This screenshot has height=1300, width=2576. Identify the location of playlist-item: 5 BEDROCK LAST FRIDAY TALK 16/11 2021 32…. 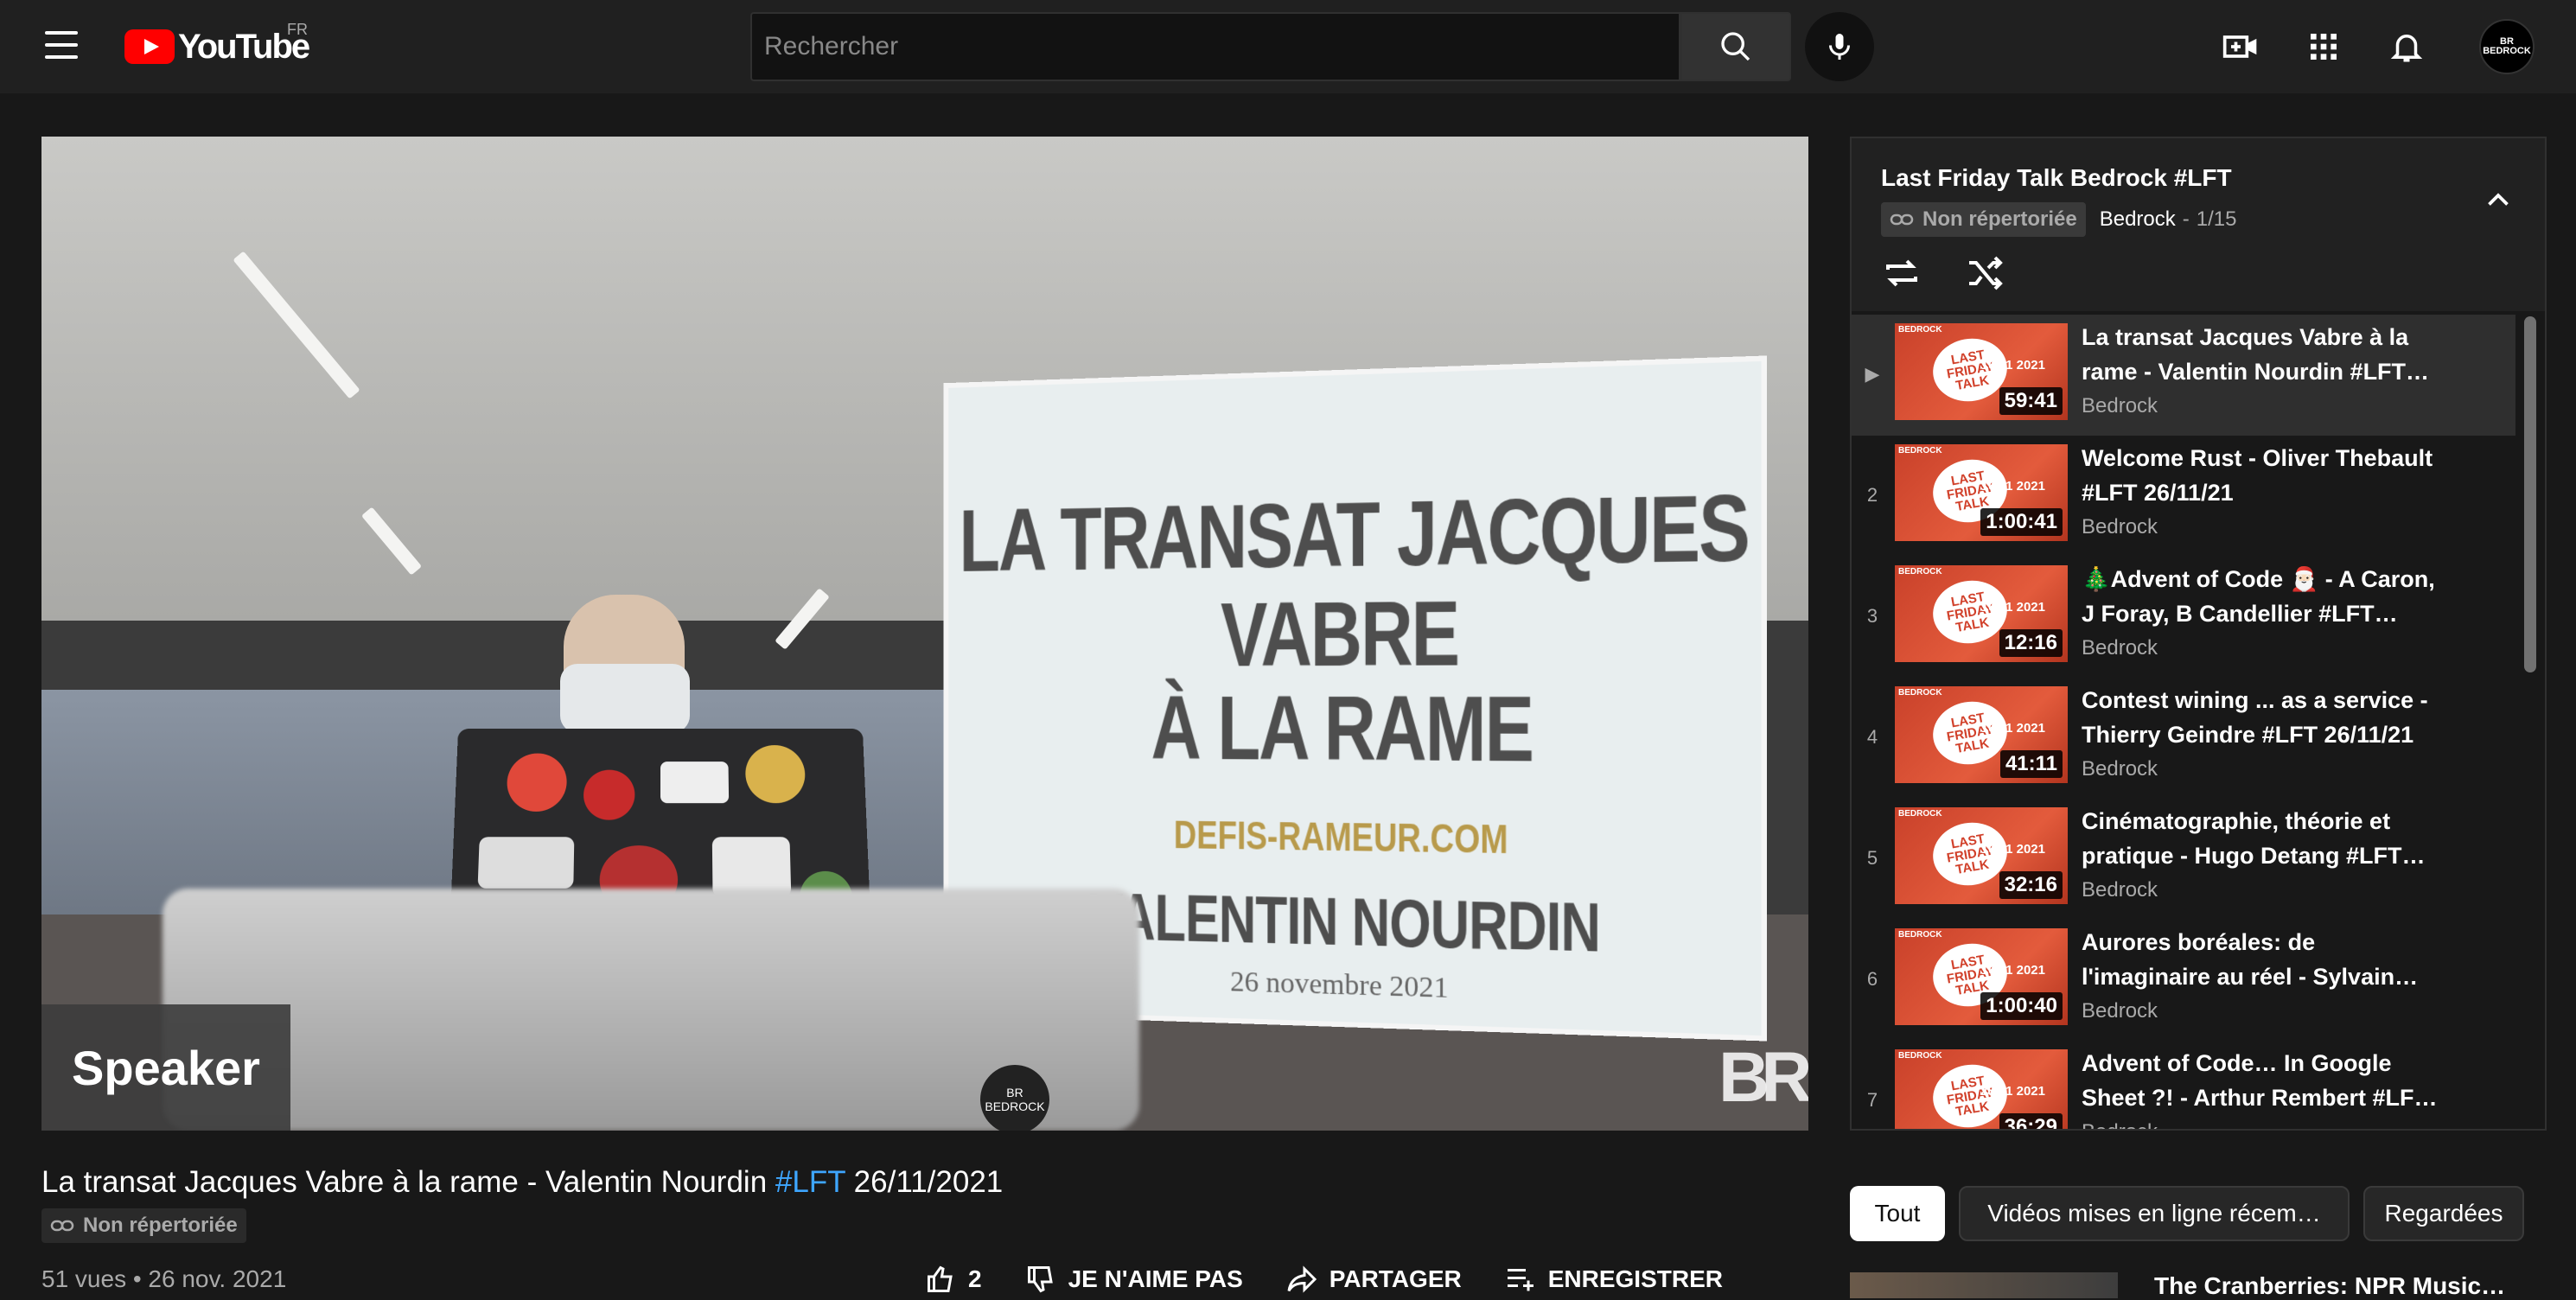
(2198, 859).